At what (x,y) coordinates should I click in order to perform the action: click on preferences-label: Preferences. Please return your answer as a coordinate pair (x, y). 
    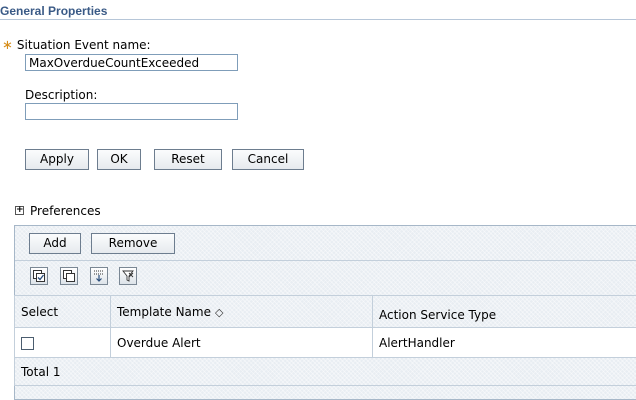
    Looking at the image, I should click on (65, 211).